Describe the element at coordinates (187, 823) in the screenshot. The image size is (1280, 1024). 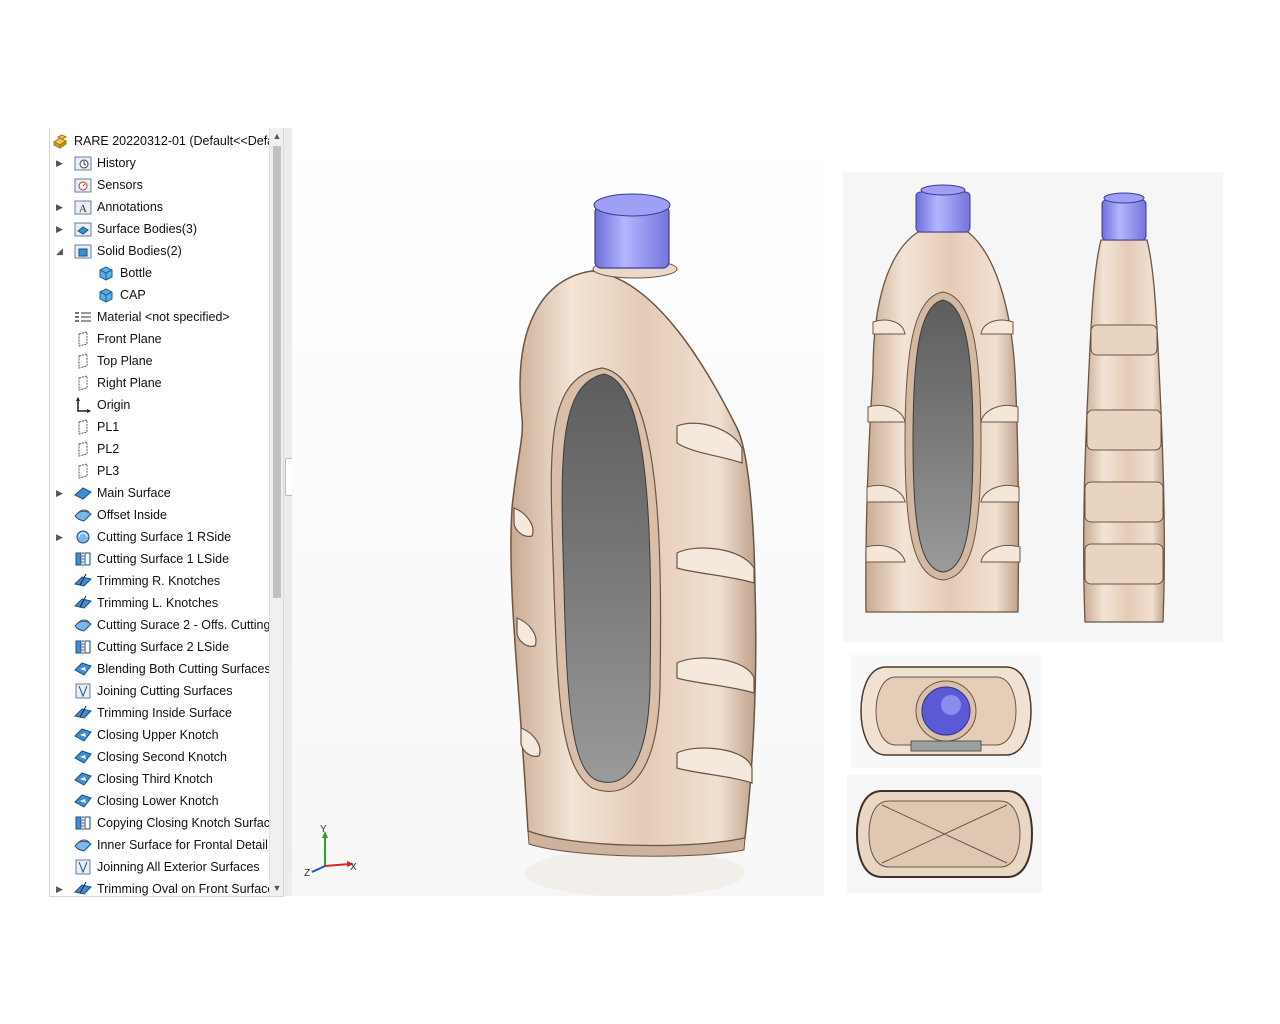
I see `tree-item-label: Copying Closing Knotch Surface` at that location.